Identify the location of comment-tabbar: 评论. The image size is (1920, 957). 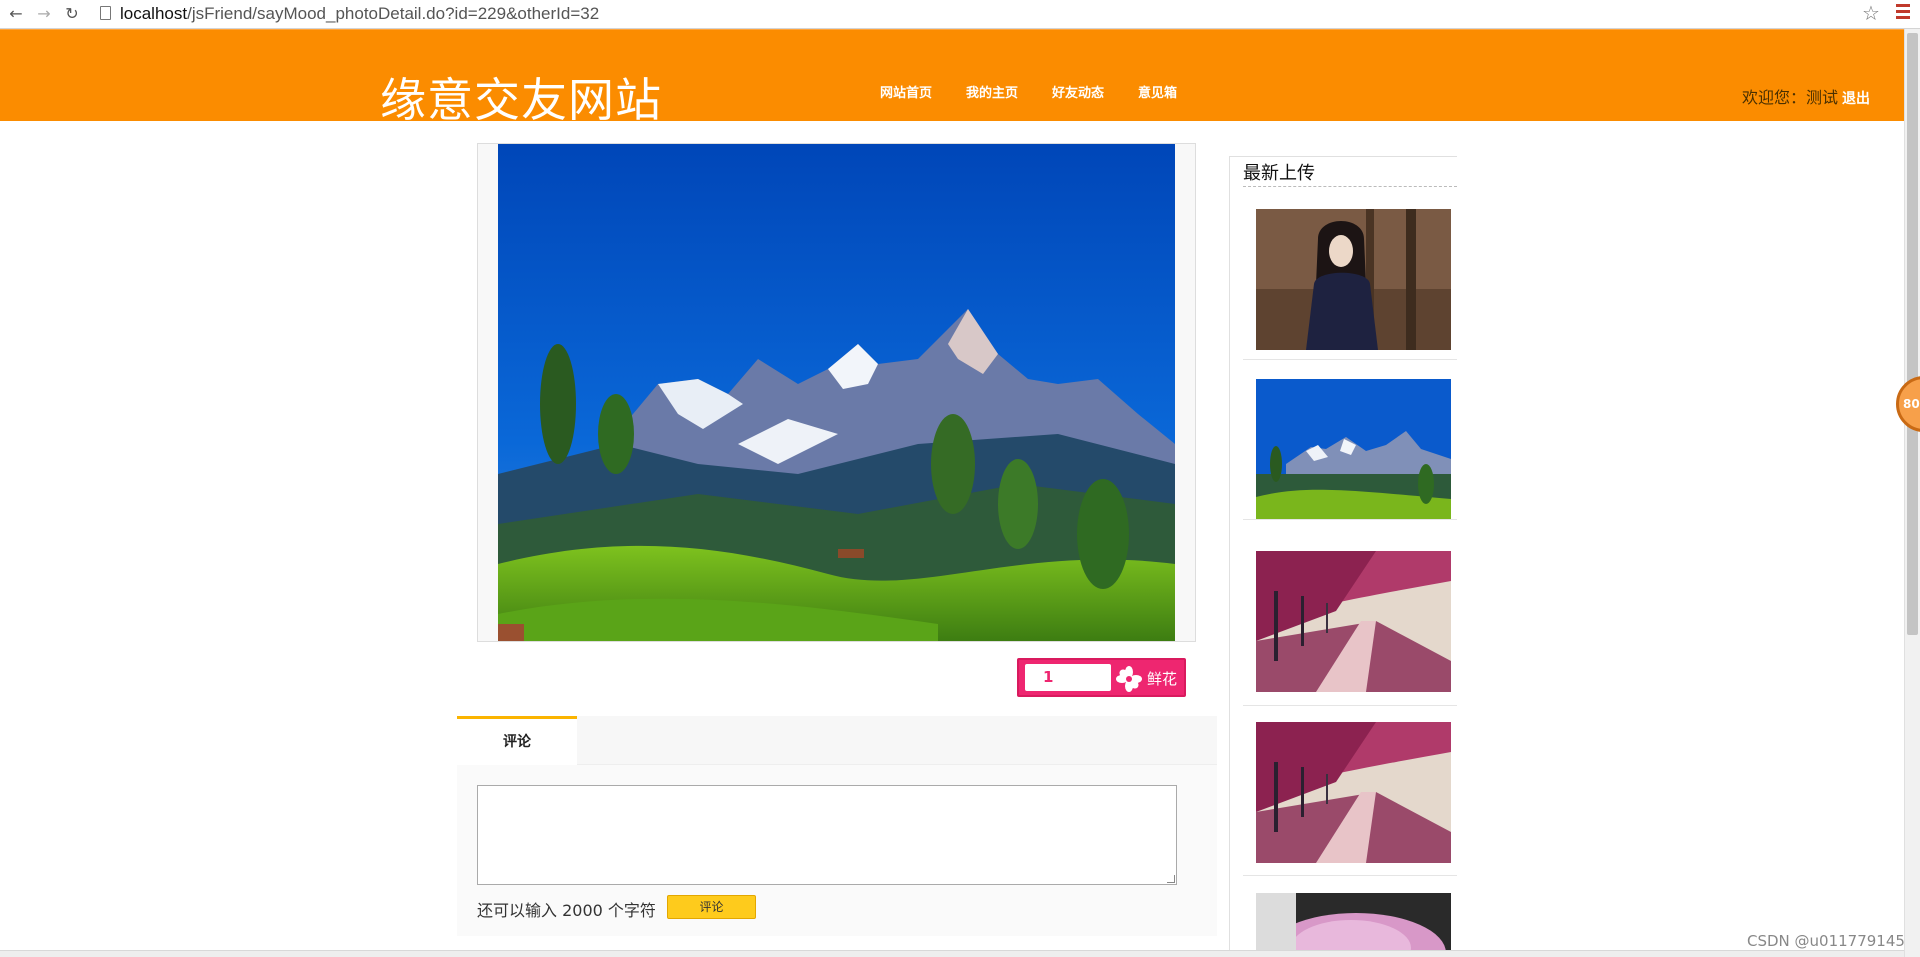
(837, 740).